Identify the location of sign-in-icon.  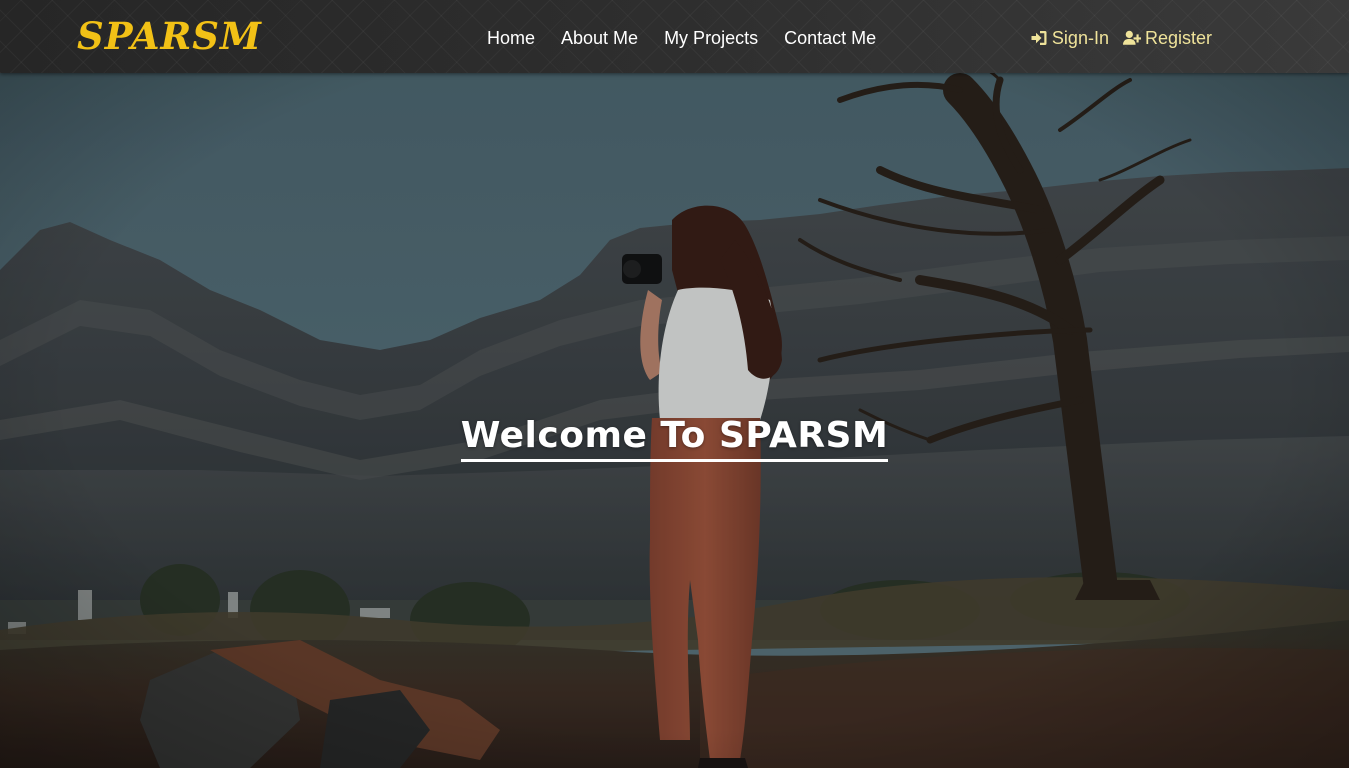
(1039, 38).